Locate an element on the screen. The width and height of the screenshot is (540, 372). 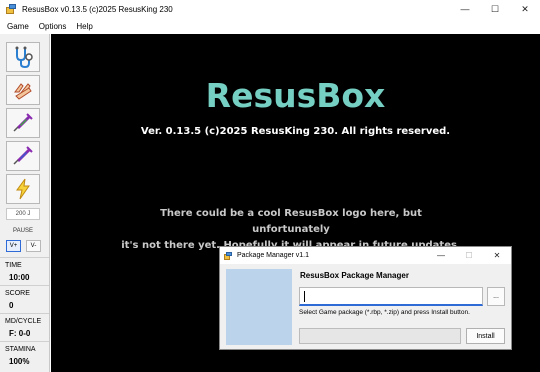
maximize-button: ☐ is located at coordinates (495, 9).